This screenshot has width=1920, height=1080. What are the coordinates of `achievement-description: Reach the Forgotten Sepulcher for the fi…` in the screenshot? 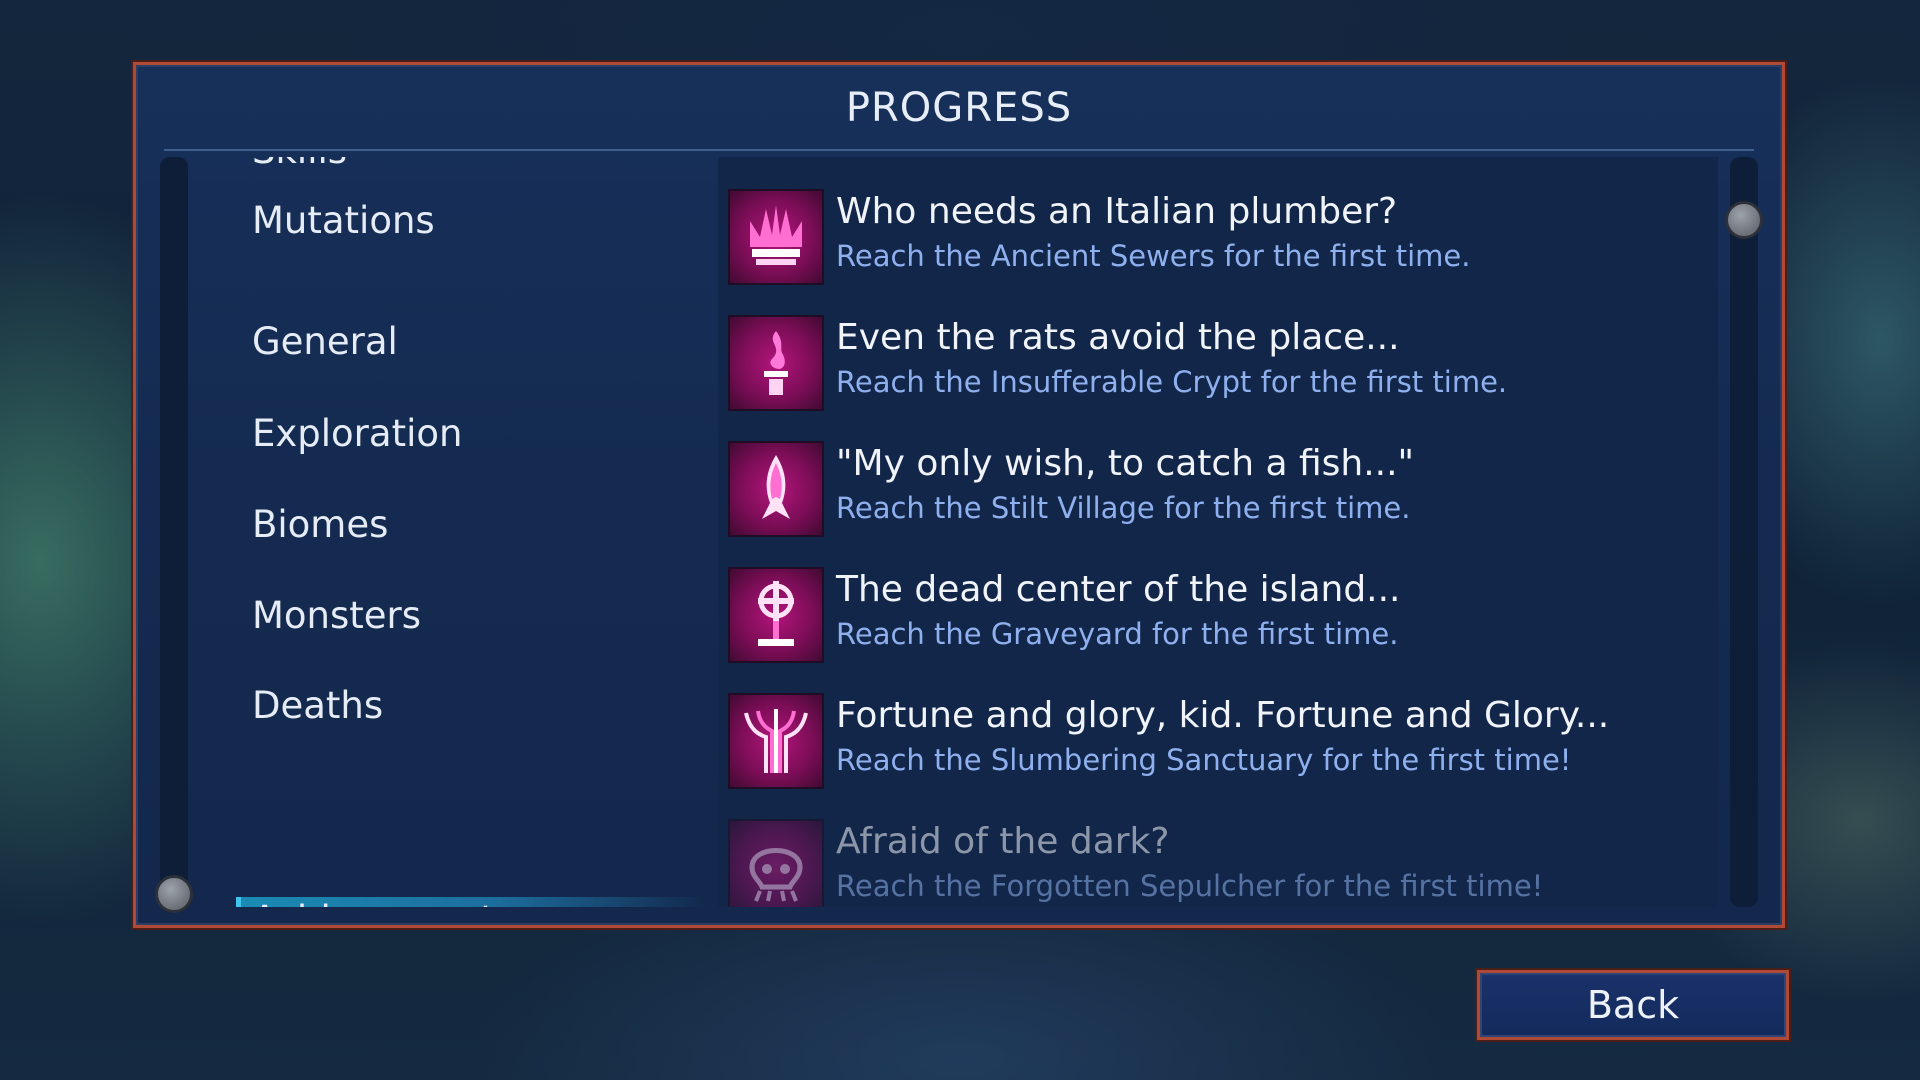 It's located at (1190, 886).